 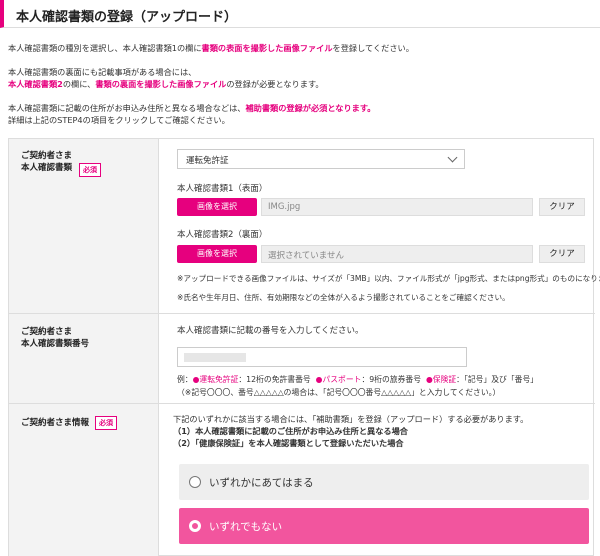 I want to click on document-type-select: 運転免許証, so click(x=321, y=159).